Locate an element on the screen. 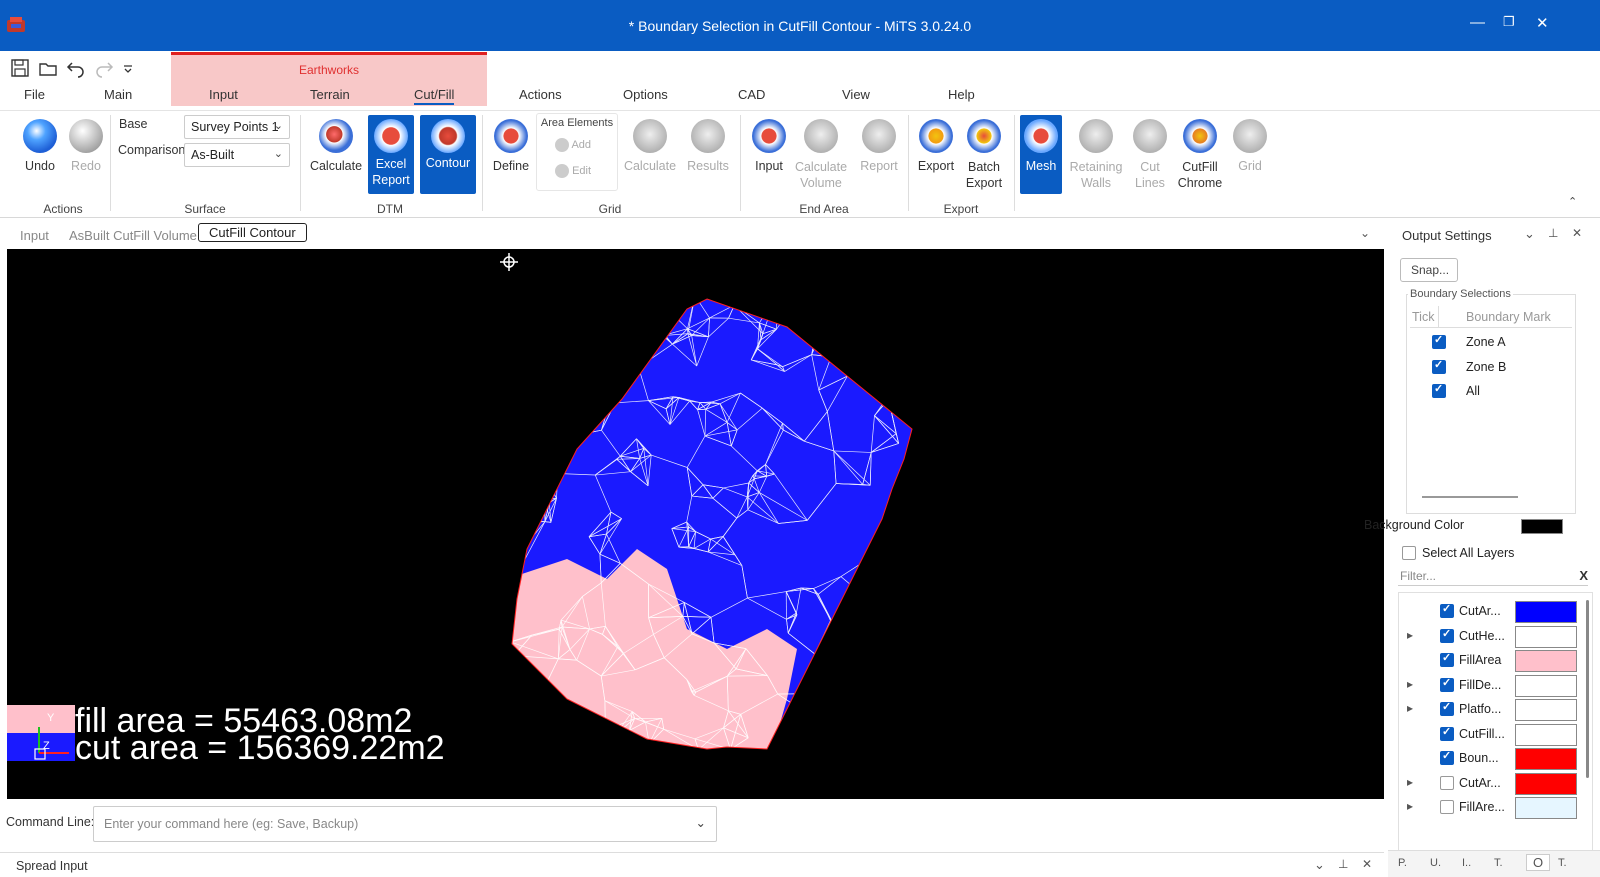 This screenshot has width=1600, height=877. tab-actions: Actions is located at coordinates (540, 94).